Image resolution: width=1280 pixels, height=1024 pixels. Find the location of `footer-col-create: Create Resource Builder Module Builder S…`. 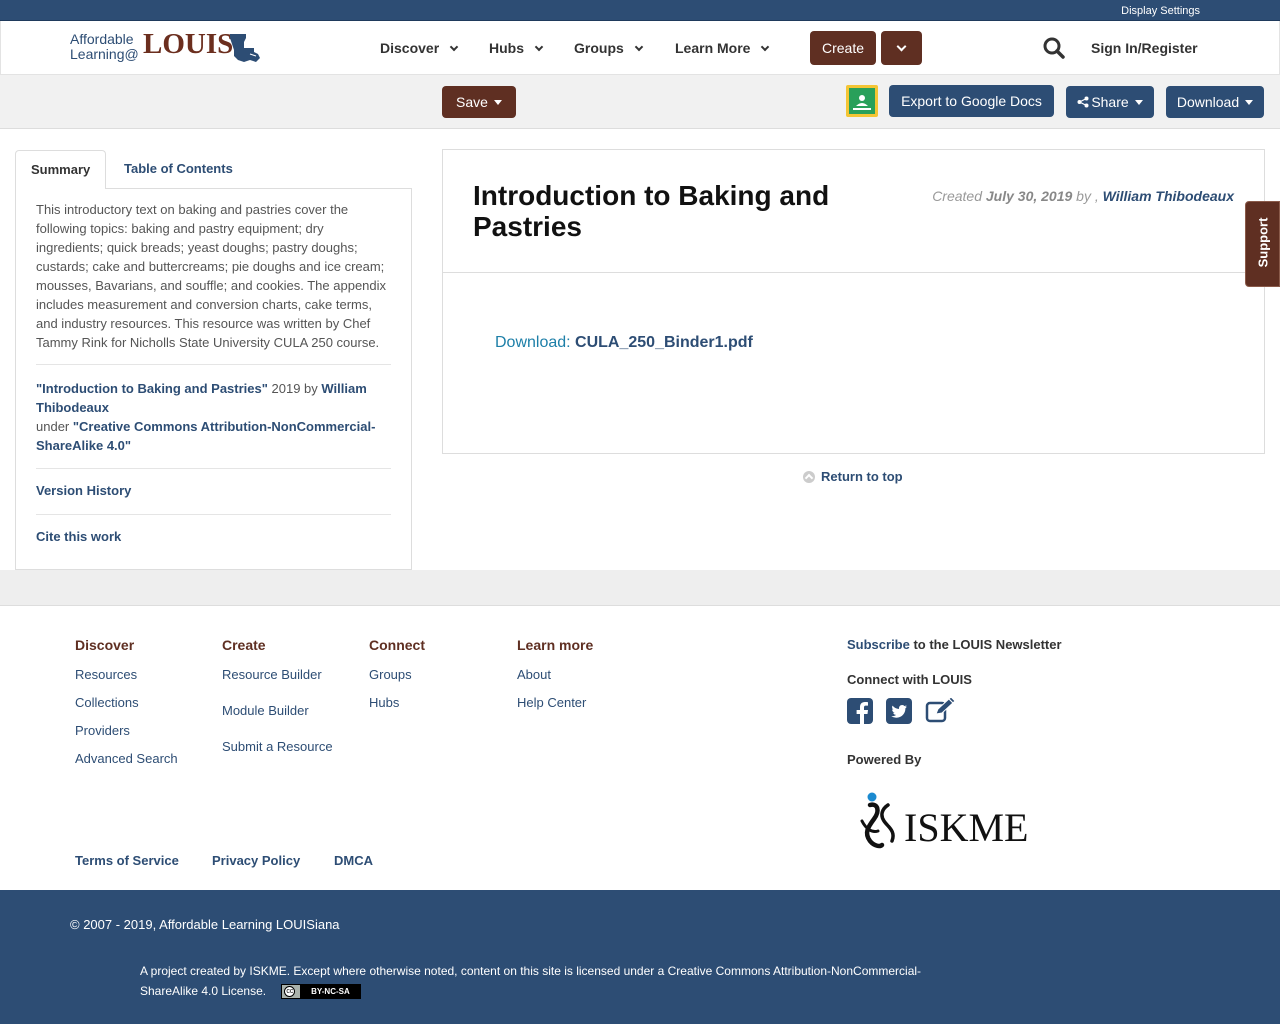

footer-col-create: Create Resource Builder Module Builder S… is located at coordinates (277, 695).